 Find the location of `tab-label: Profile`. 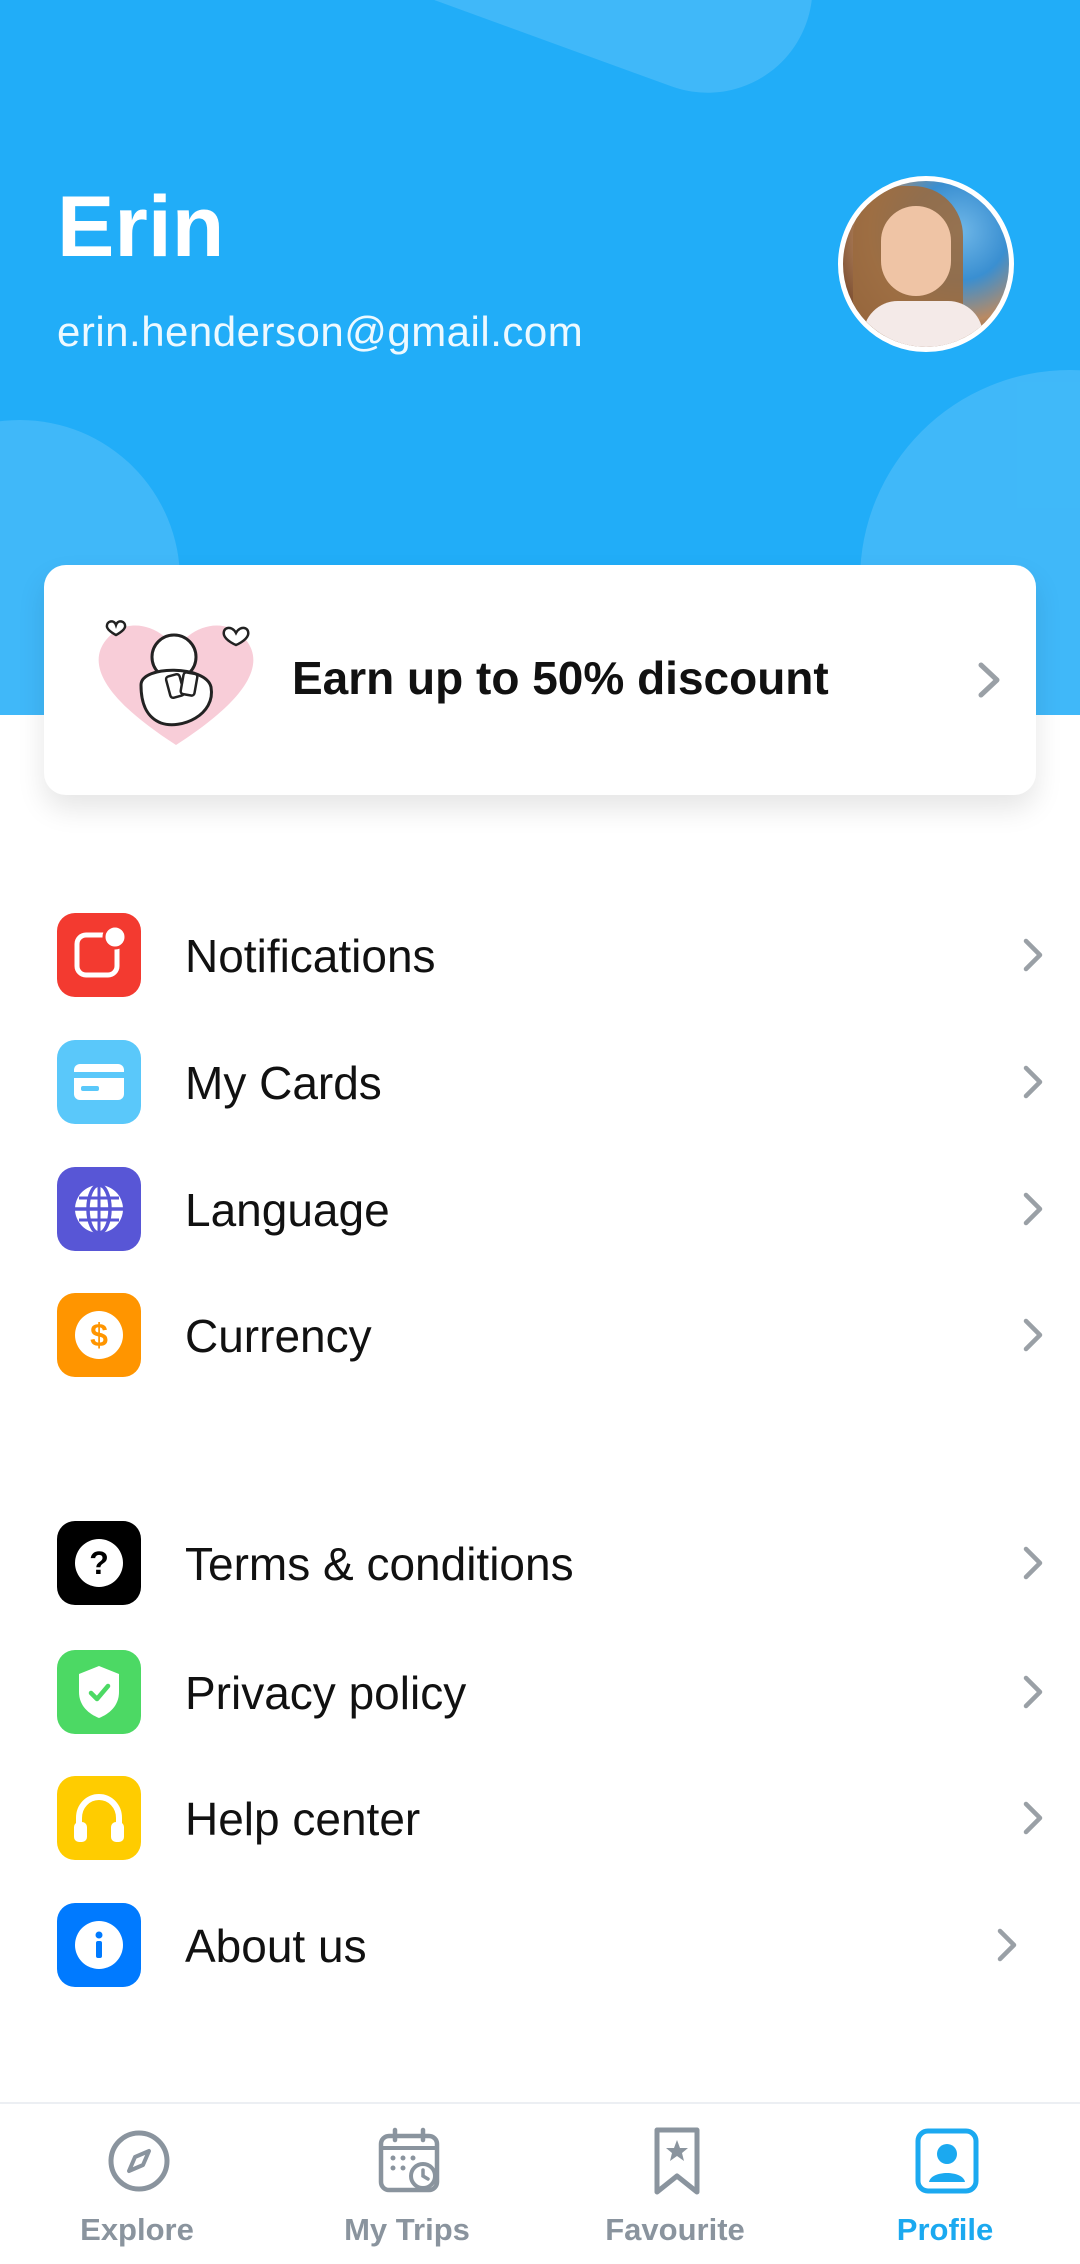

tab-label: Profile is located at coordinates (945, 2229).